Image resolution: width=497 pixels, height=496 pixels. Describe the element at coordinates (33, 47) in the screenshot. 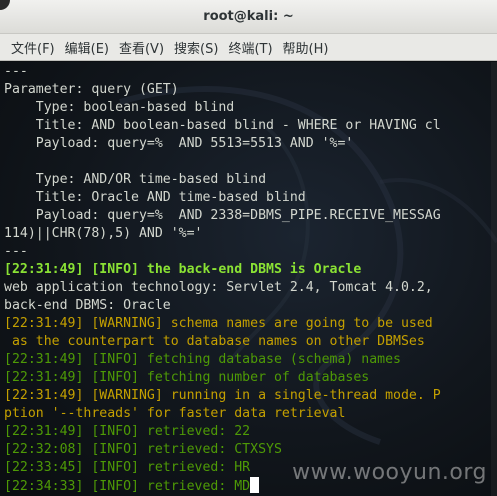

I see `menu-file: 文件(F)` at that location.